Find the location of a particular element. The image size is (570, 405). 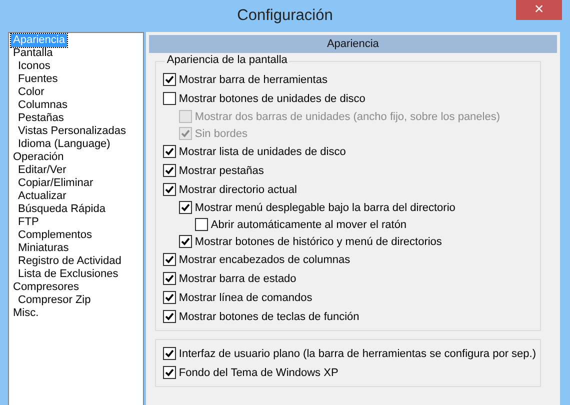

group-title: Apariencia de la pantalla is located at coordinates (227, 60).